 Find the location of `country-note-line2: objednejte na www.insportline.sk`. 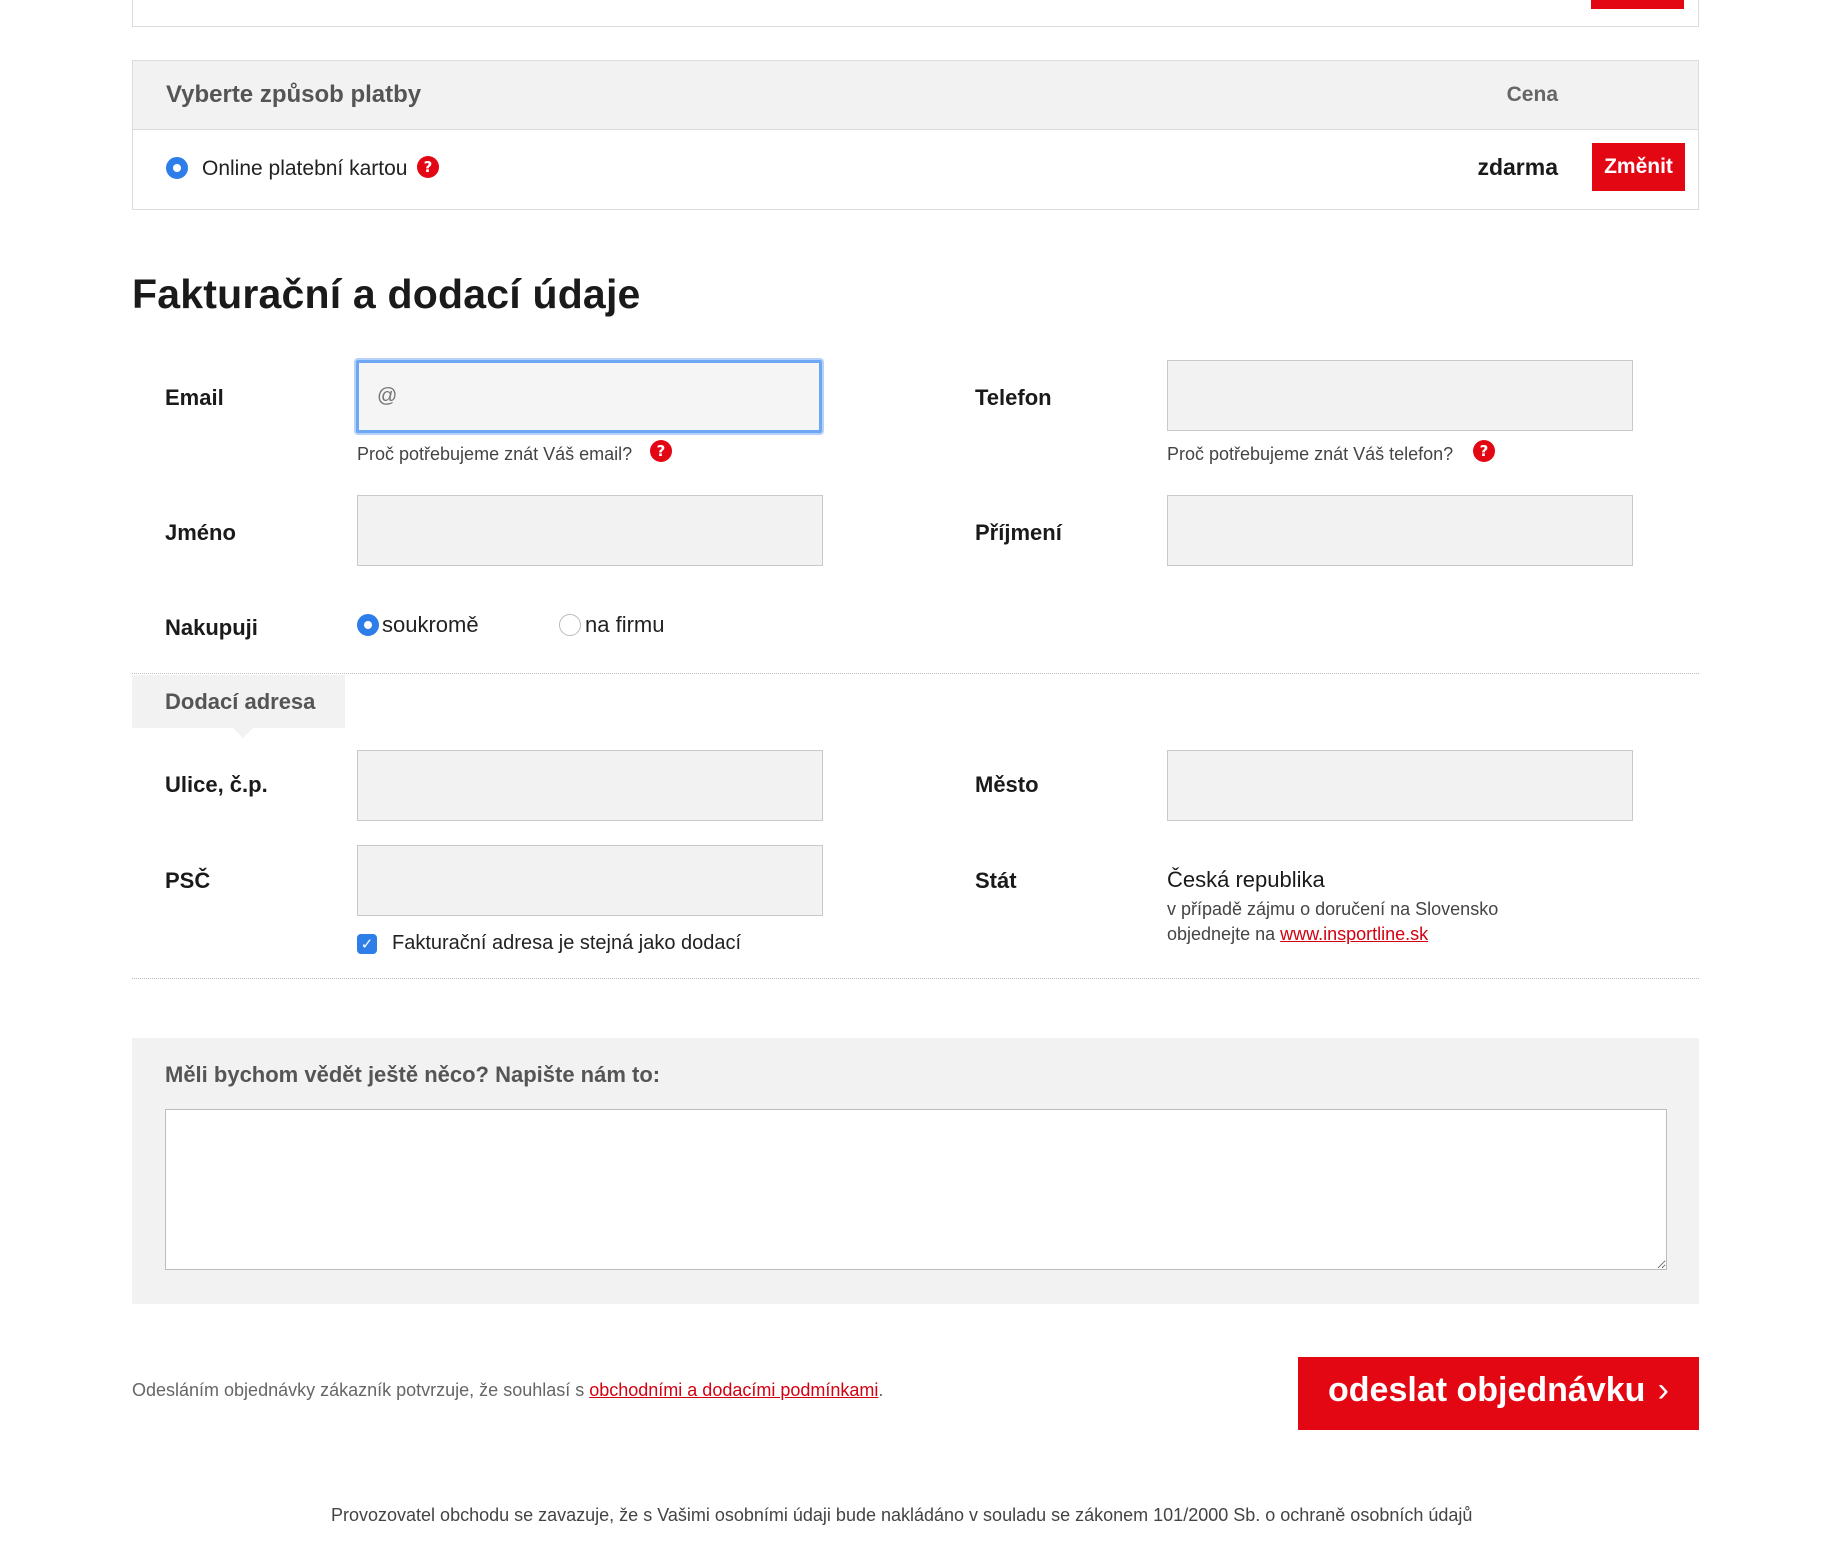

country-note-line2: objednejte na www.insportline.sk is located at coordinates (1332, 934).